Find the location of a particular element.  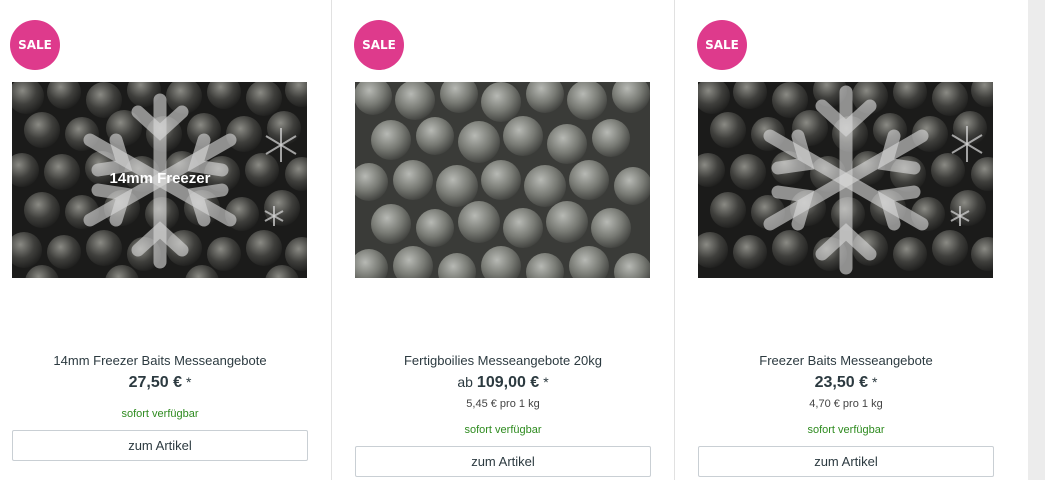

unit-price: 4,70 € pro 1 kg is located at coordinates (846, 404).